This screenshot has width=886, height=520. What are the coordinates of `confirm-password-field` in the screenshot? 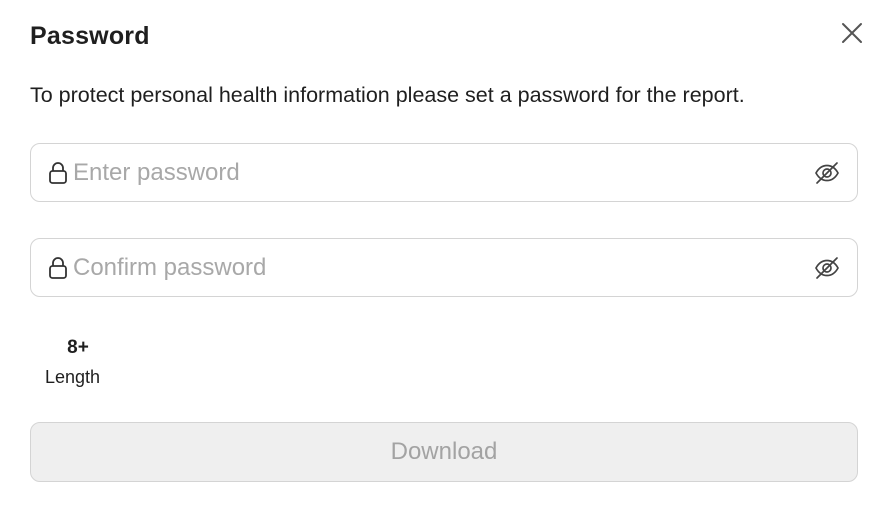 It's located at (444, 267).